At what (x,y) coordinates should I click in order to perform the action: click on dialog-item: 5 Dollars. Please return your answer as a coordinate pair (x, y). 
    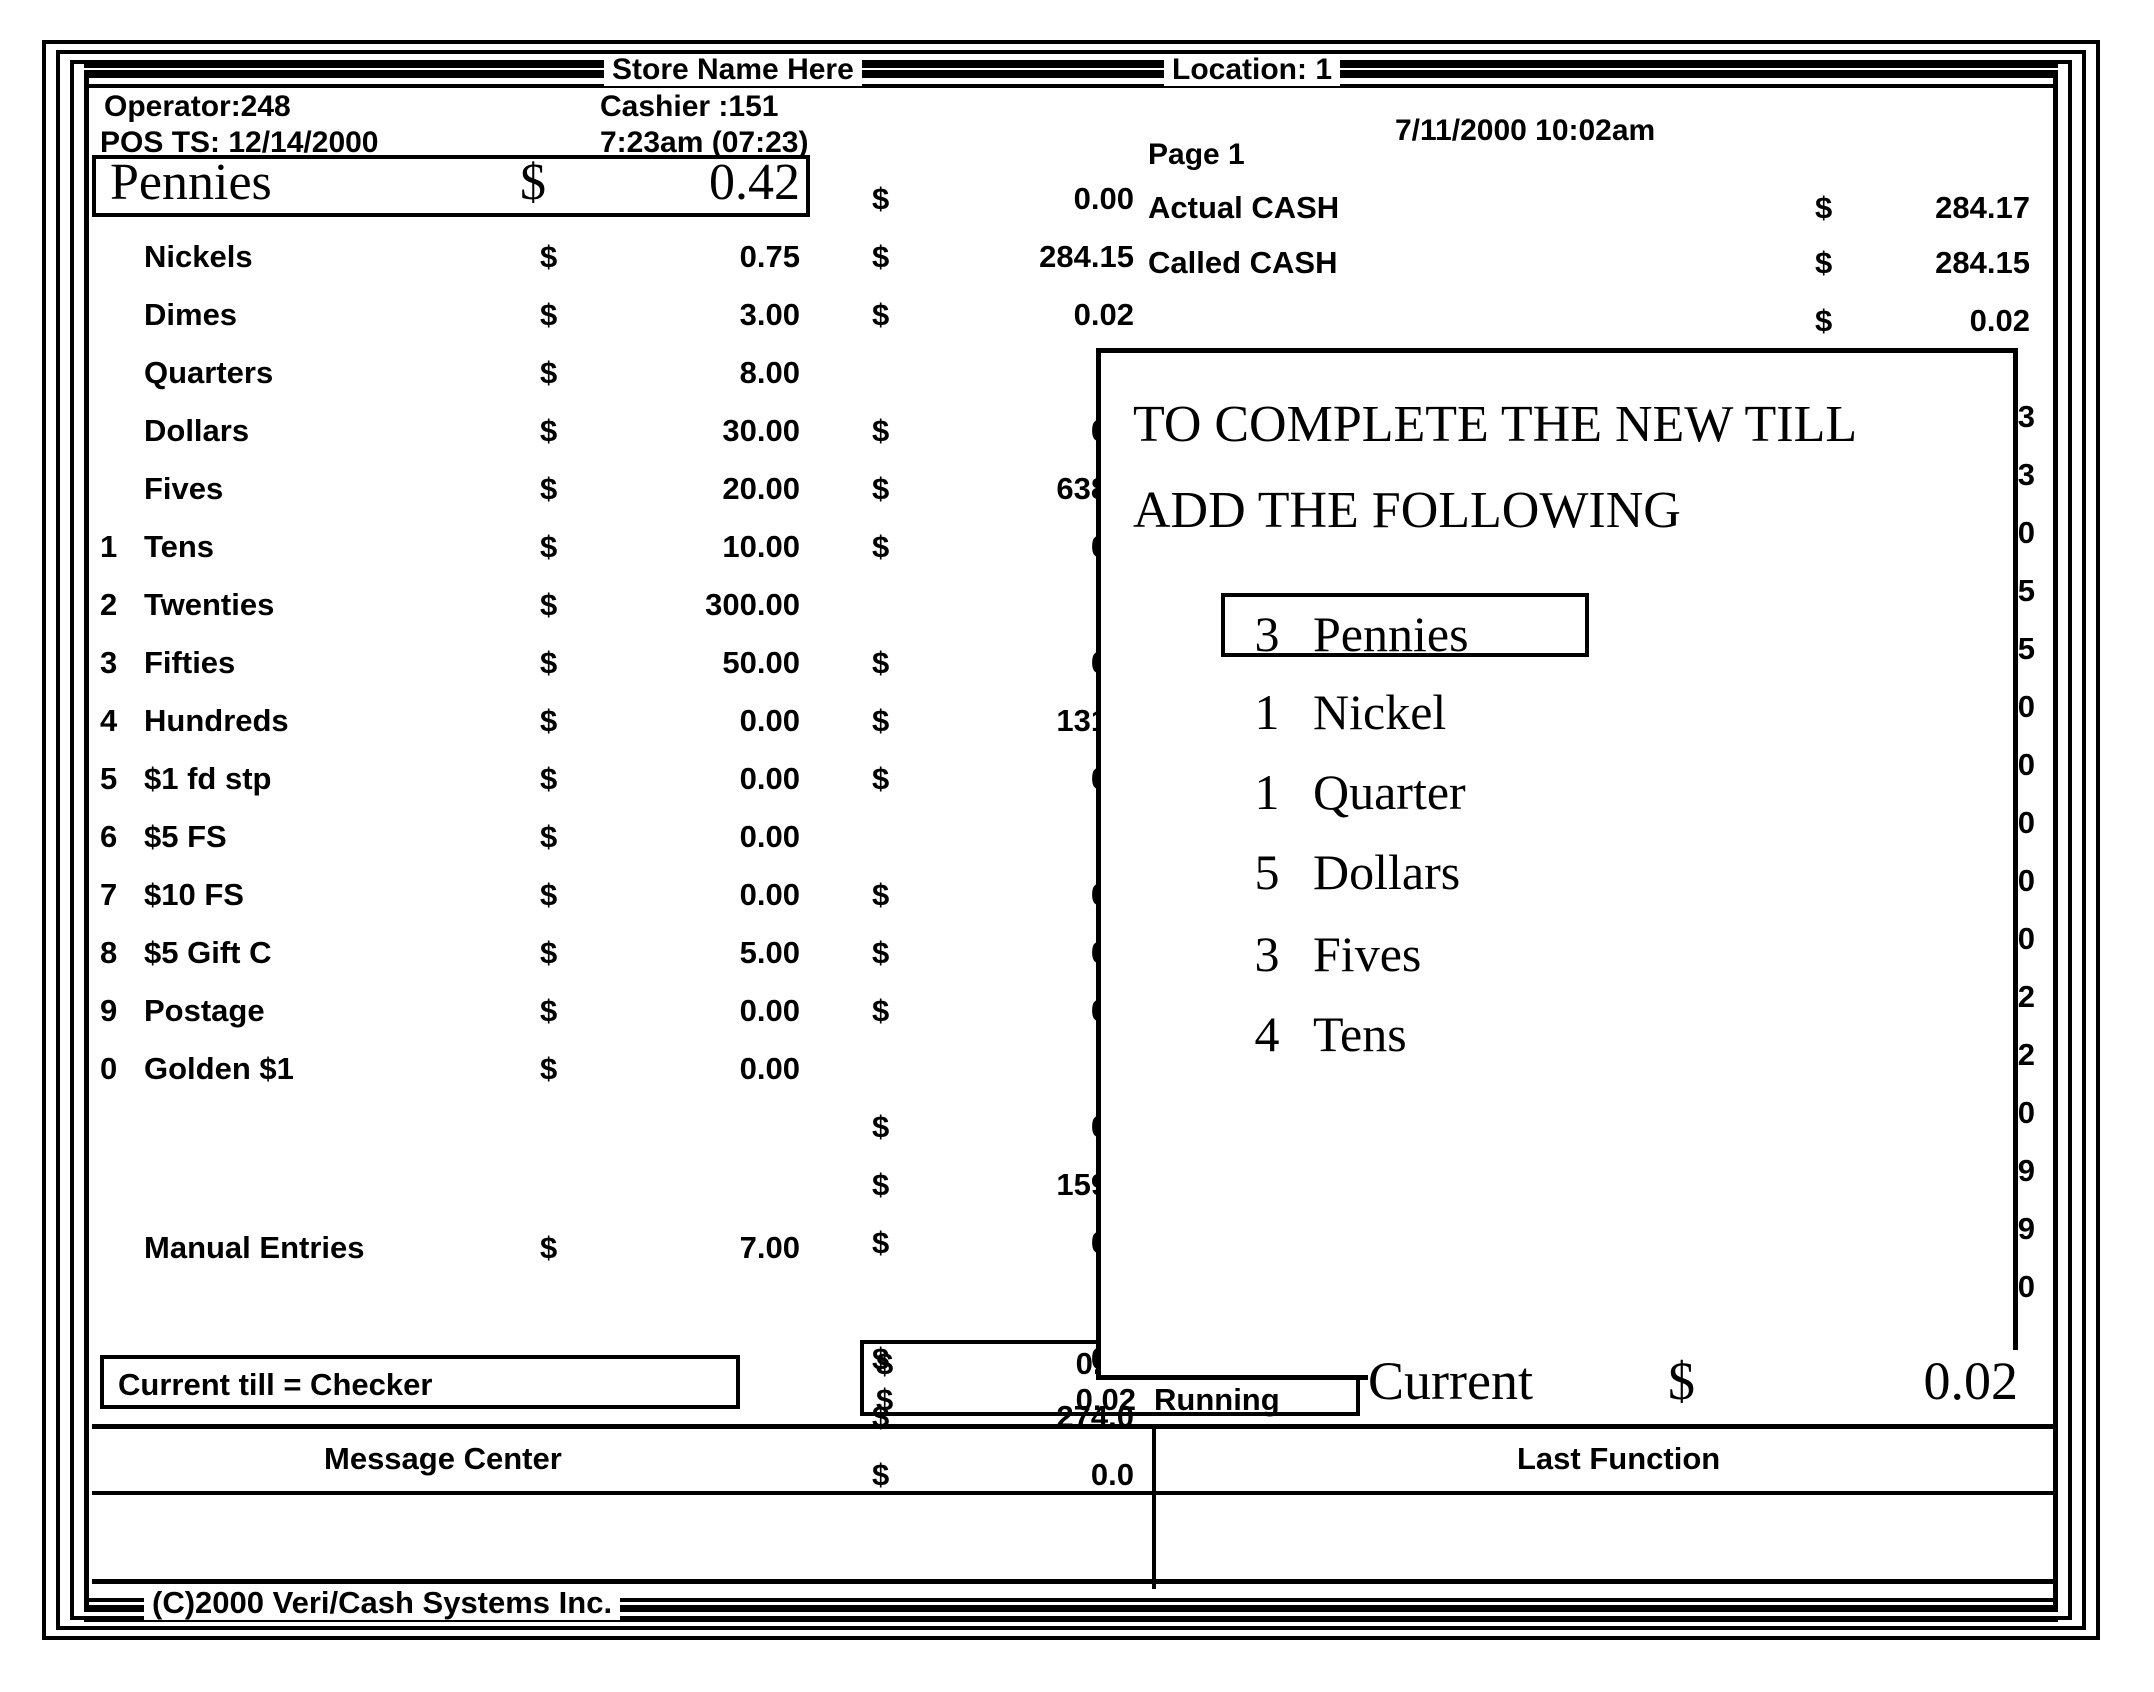
    Looking at the image, I should click on (1350, 872).